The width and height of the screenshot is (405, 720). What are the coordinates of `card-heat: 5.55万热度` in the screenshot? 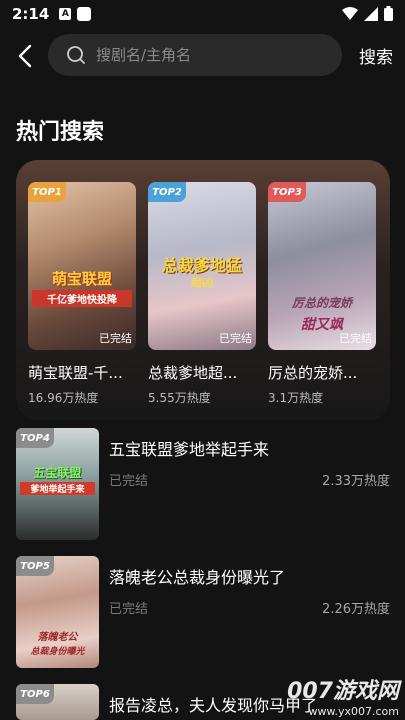 It's located at (179, 398).